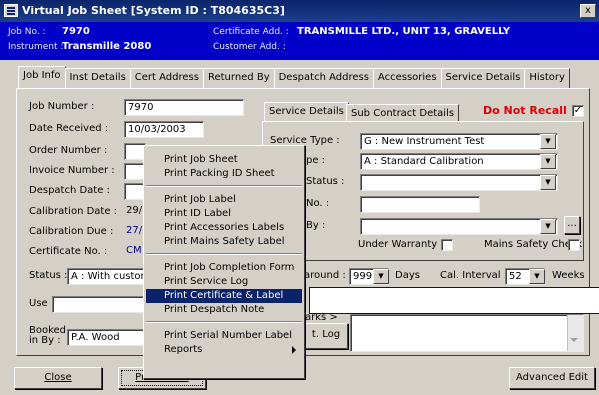 The image size is (599, 395). Describe the element at coordinates (318, 203) in the screenshot. I see `service-no-label: No. :` at that location.